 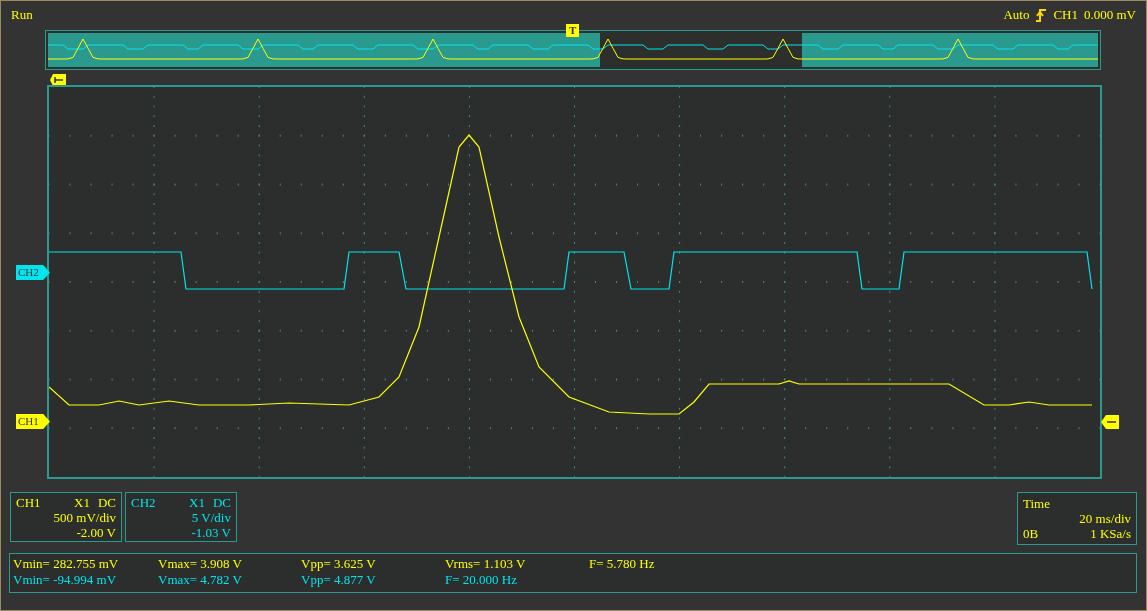 I want to click on measurement-value: Vpp= 3.625 V, so click(x=339, y=564).